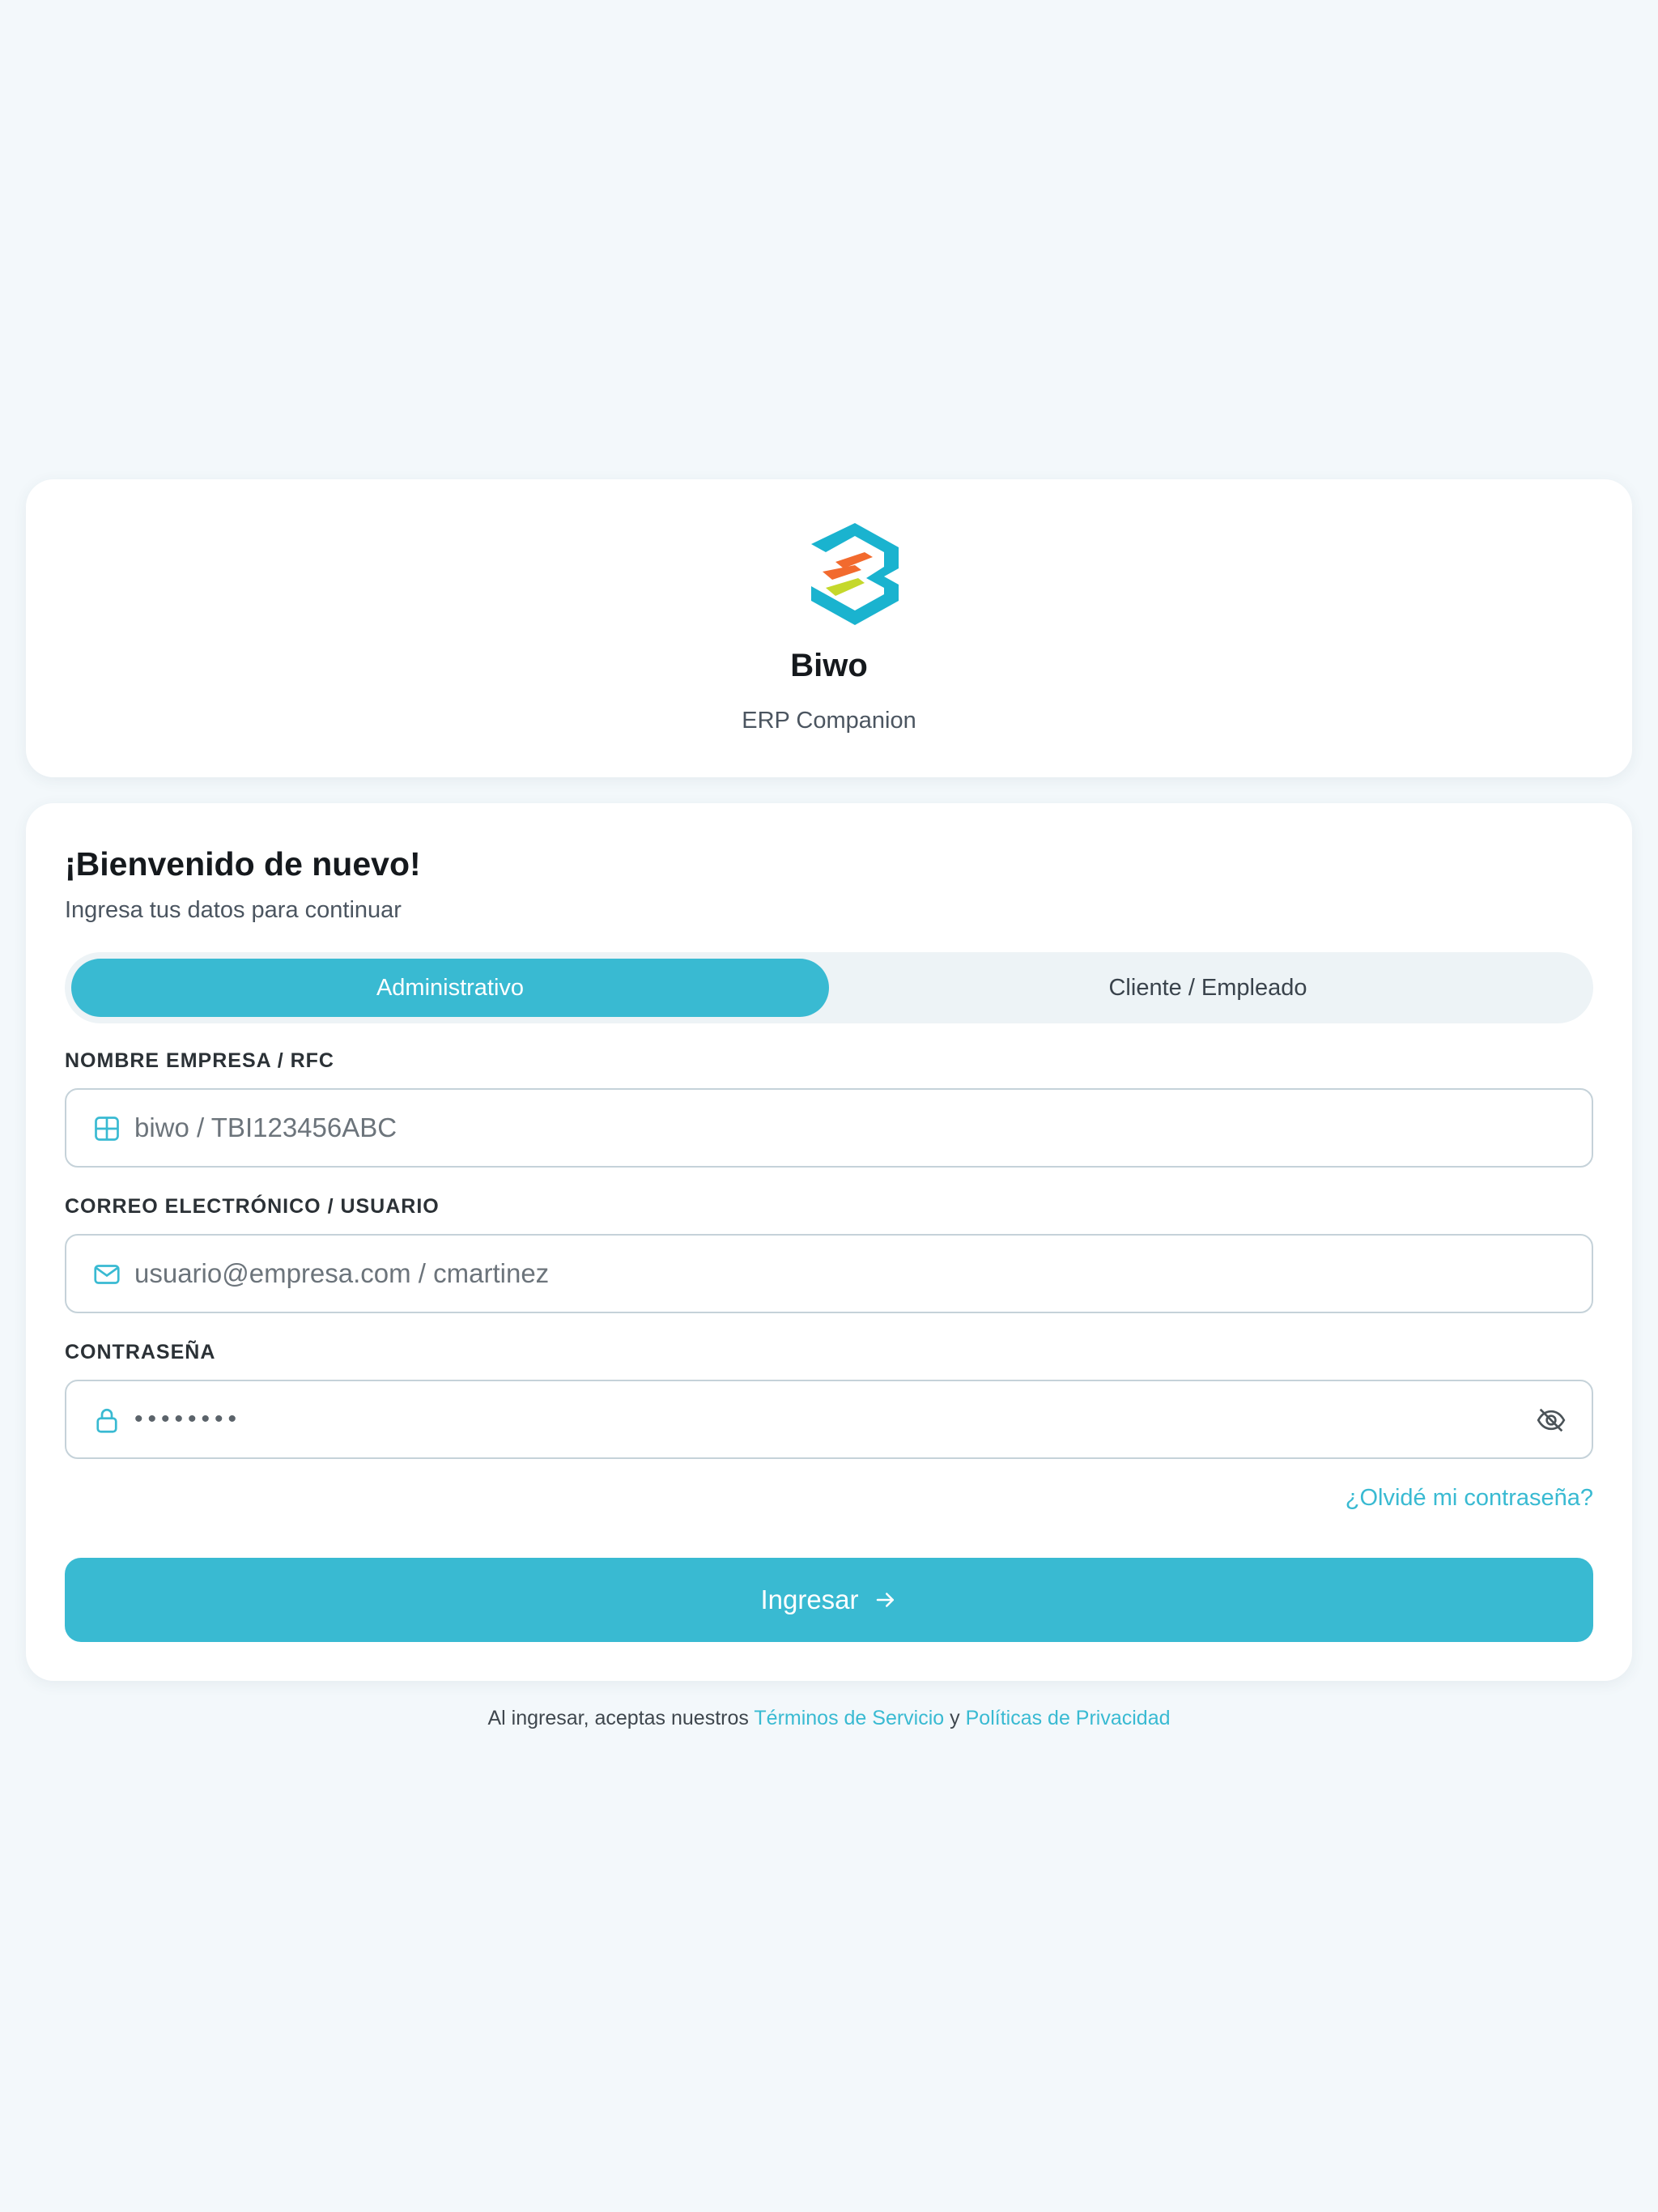 The width and height of the screenshot is (1658, 2212). Describe the element at coordinates (822, 1128) in the screenshot. I see `company-input` at that location.